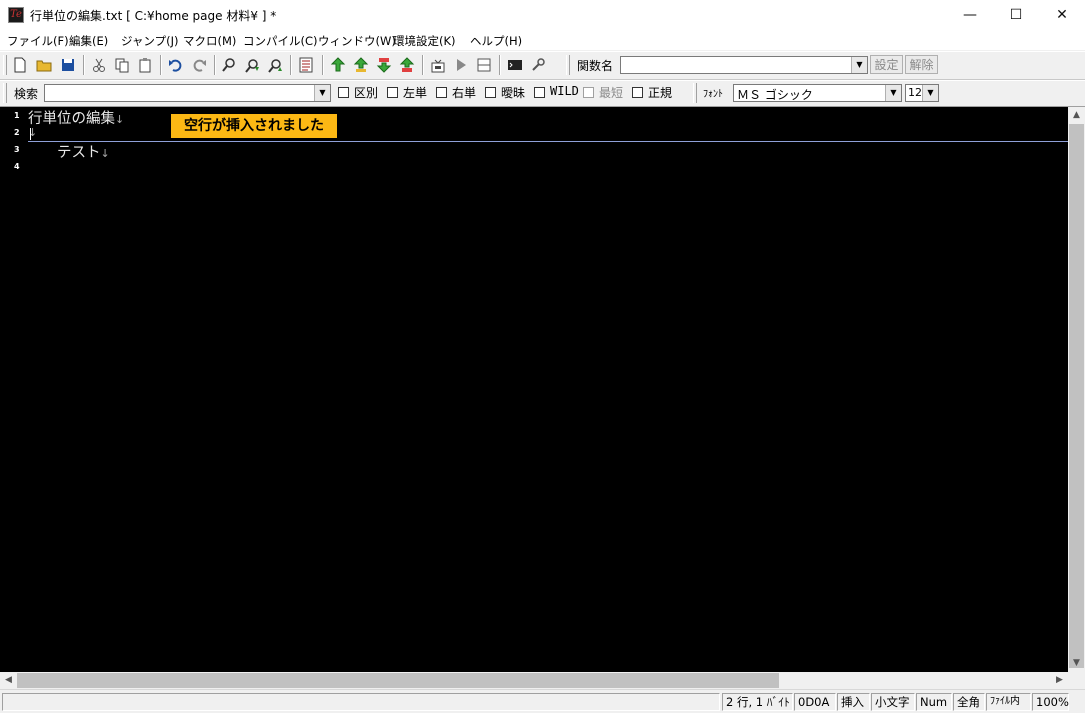  I want to click on set-button: 設定, so click(886, 64).